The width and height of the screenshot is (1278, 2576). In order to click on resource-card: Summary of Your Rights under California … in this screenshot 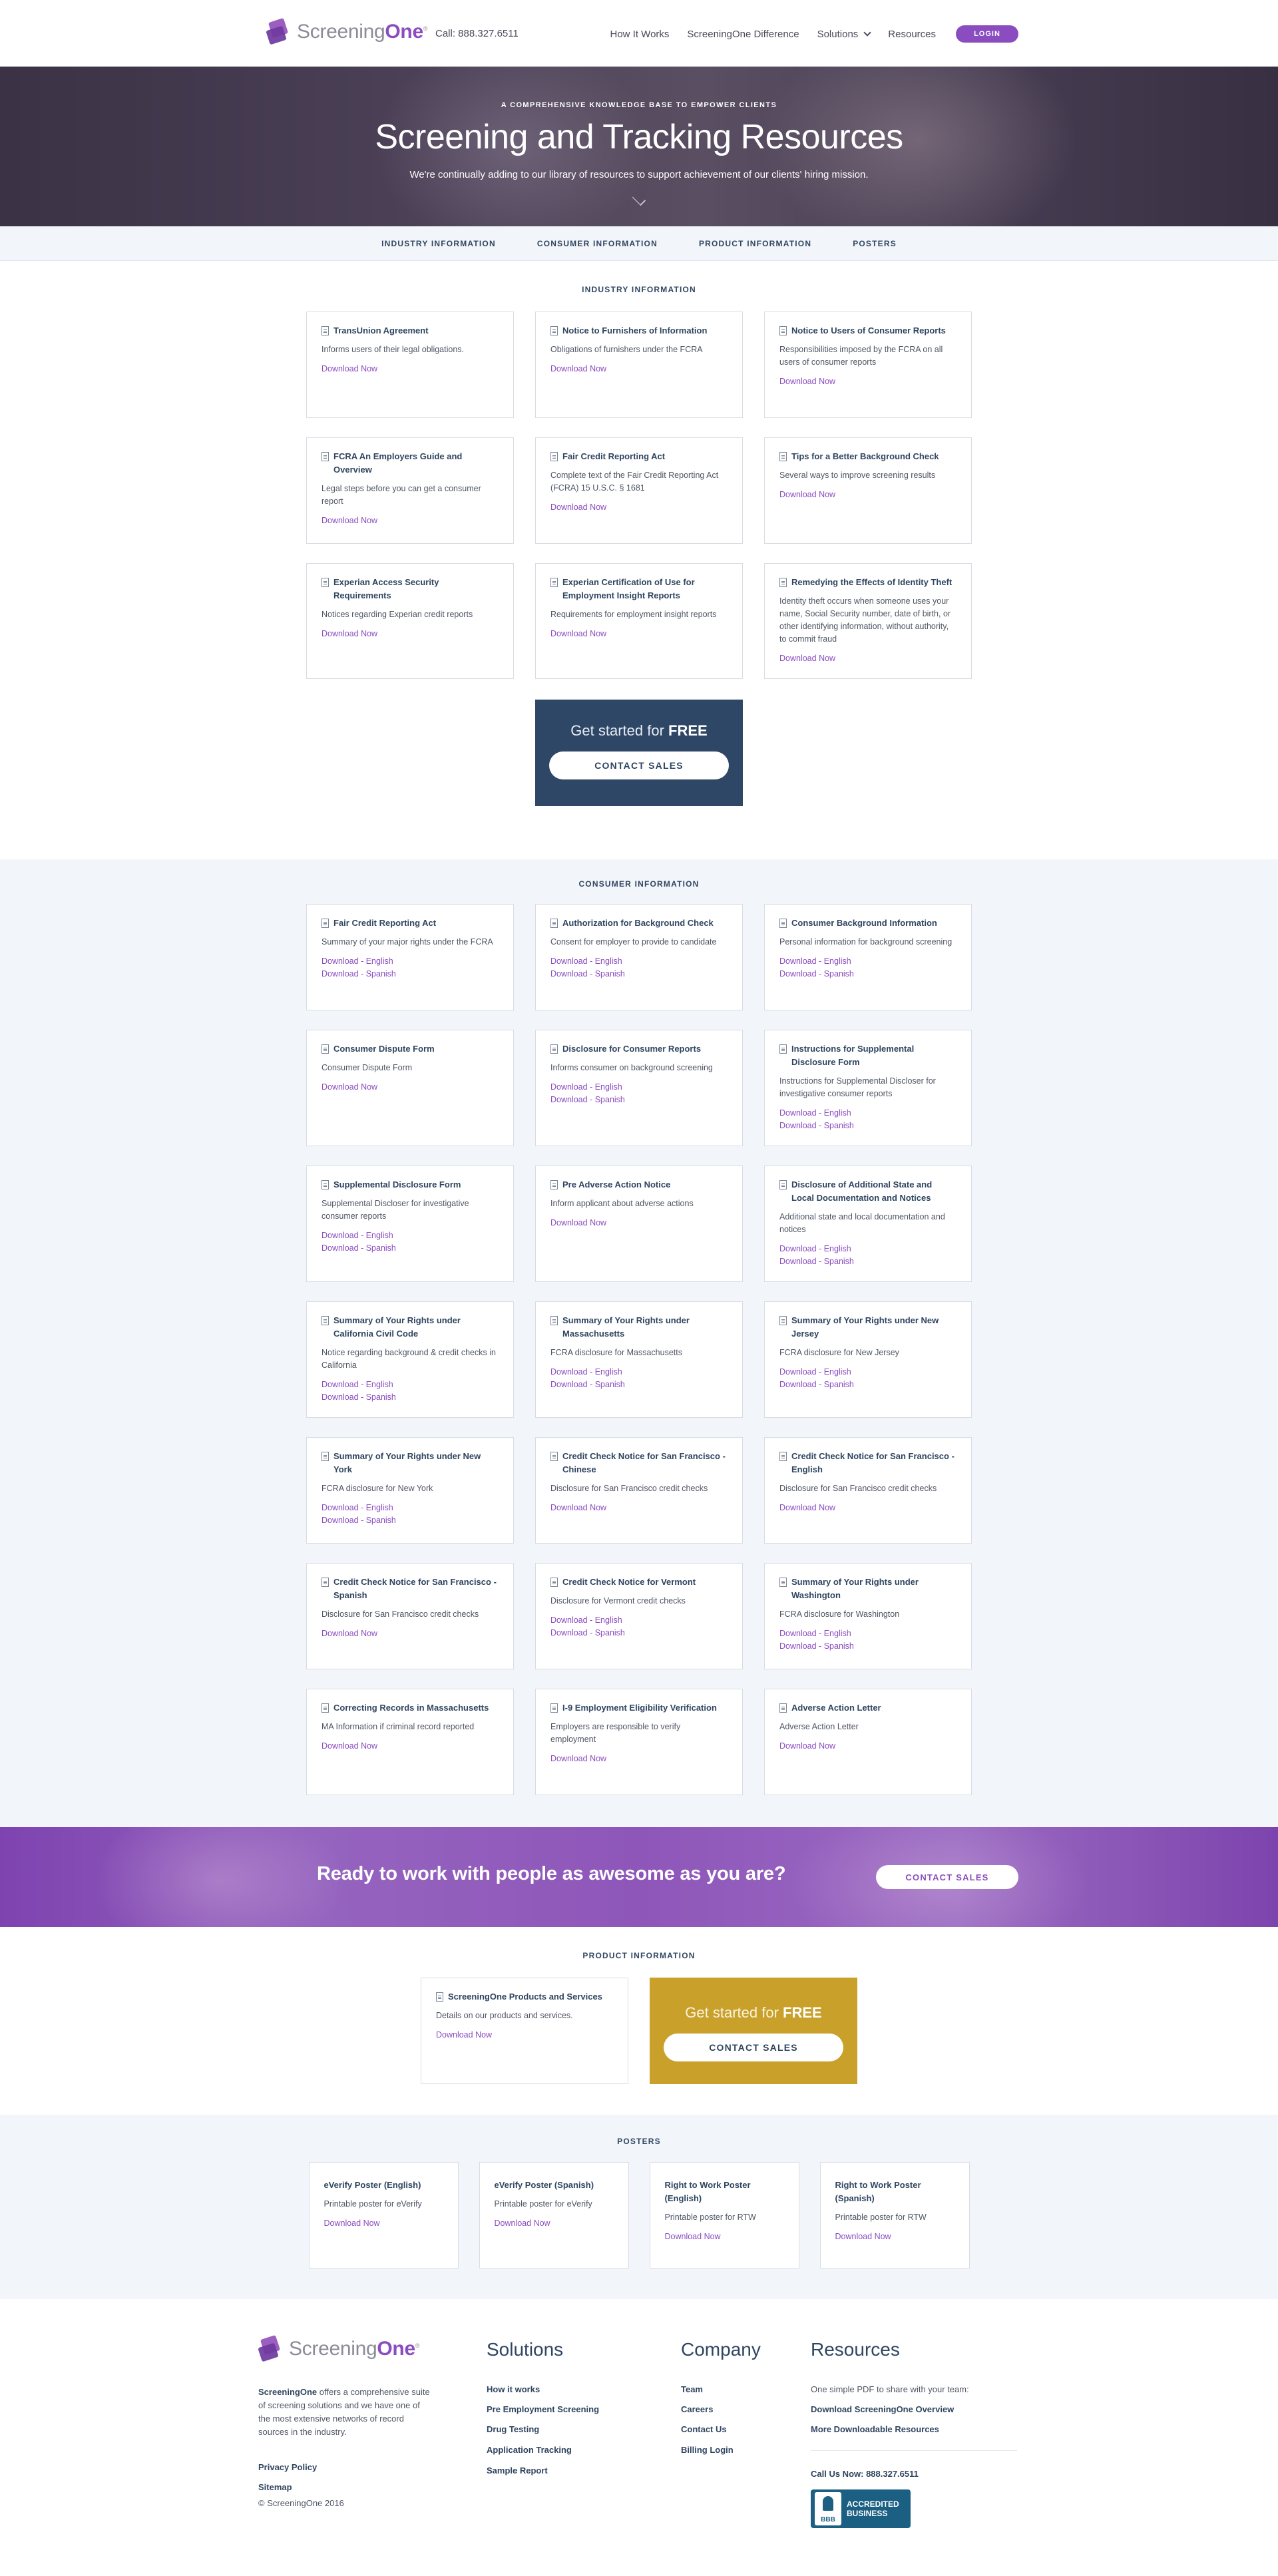, I will do `click(410, 1359)`.